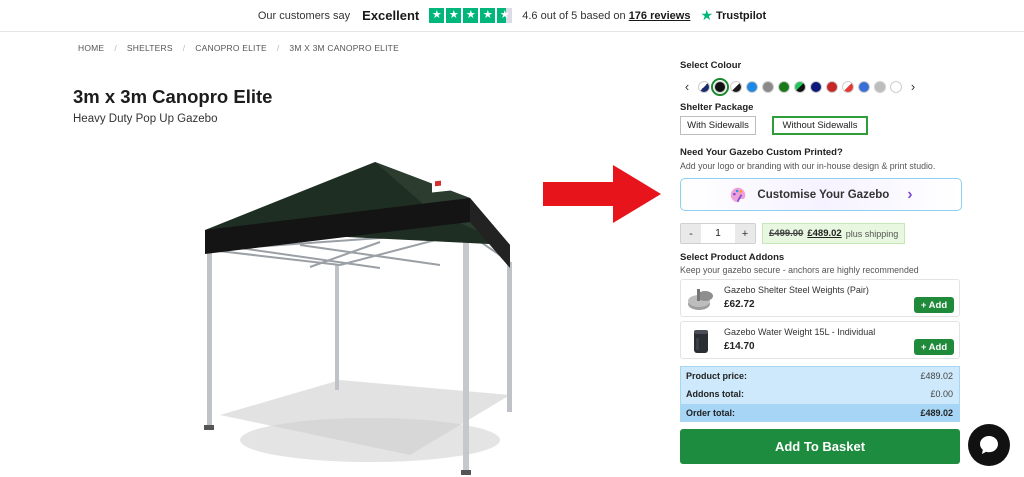 This screenshot has width=1024, height=477. Describe the element at coordinates (505, 15) in the screenshot. I see `star-half-icon: ★` at that location.